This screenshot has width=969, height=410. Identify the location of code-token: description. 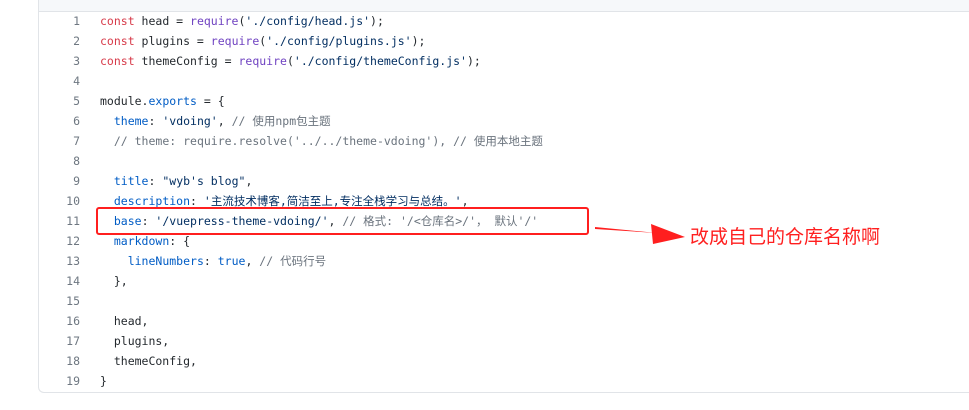
(152, 201).